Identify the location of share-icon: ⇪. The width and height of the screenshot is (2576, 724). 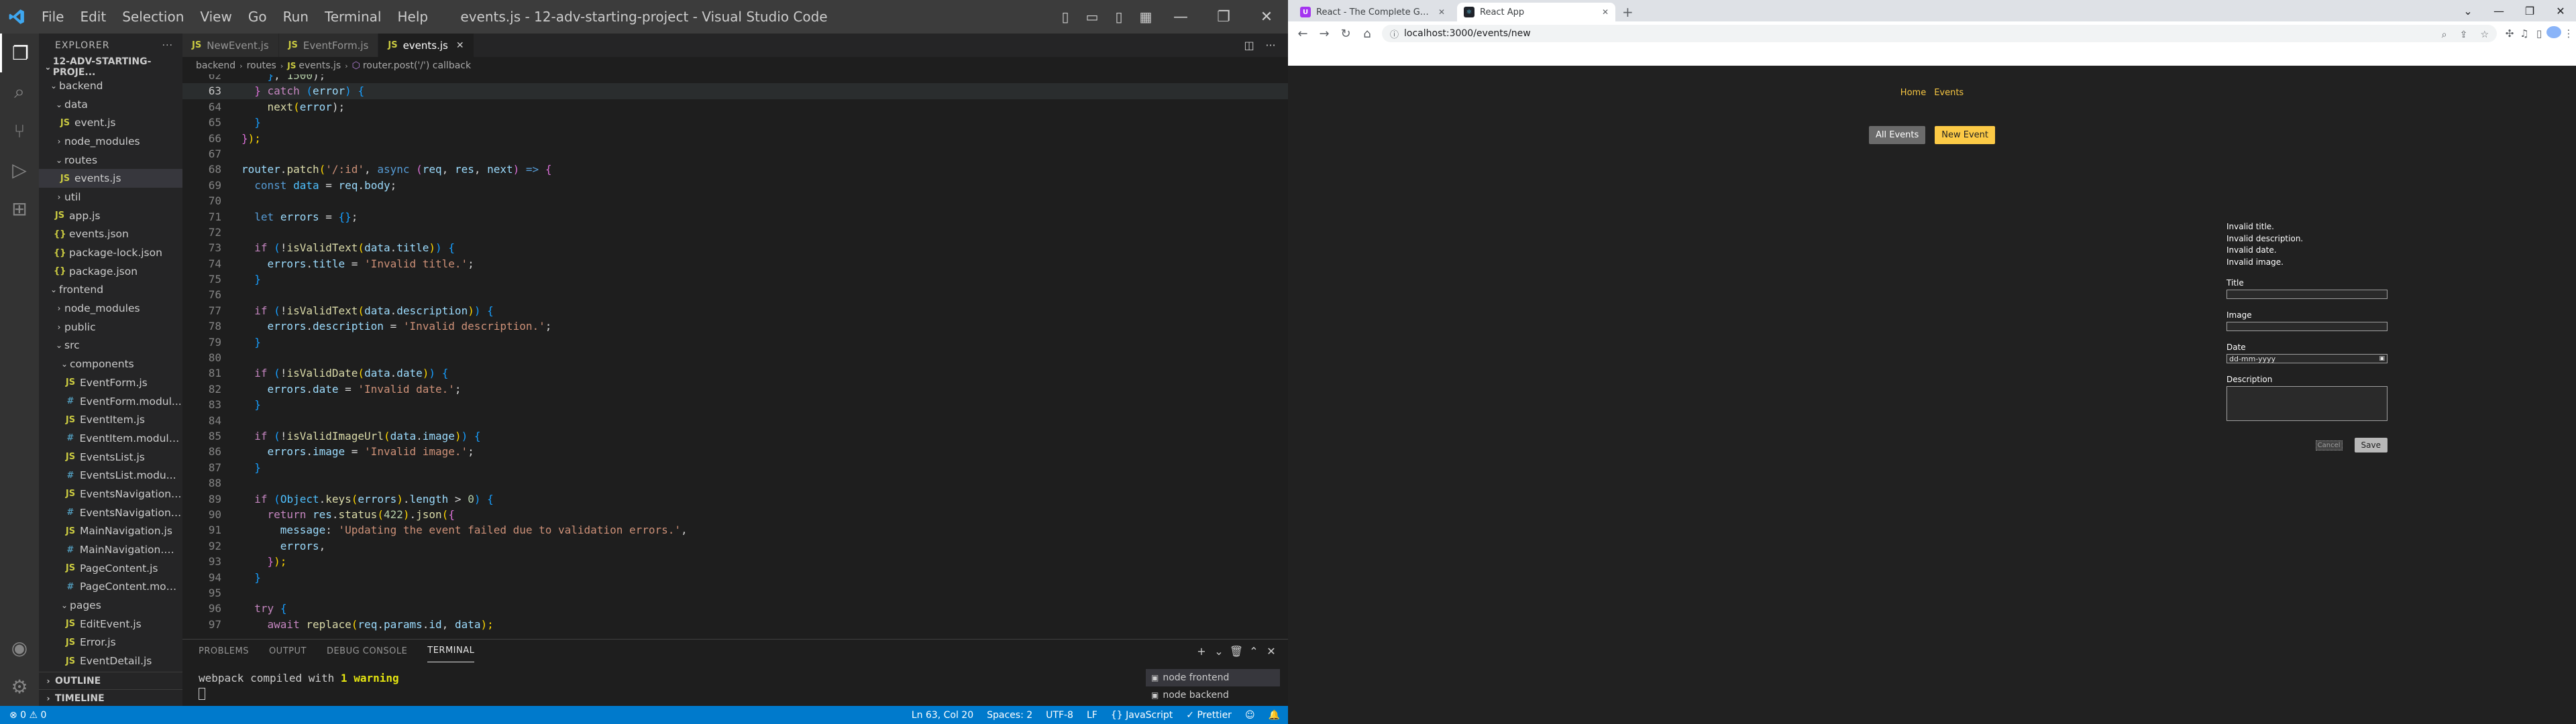
(2464, 34).